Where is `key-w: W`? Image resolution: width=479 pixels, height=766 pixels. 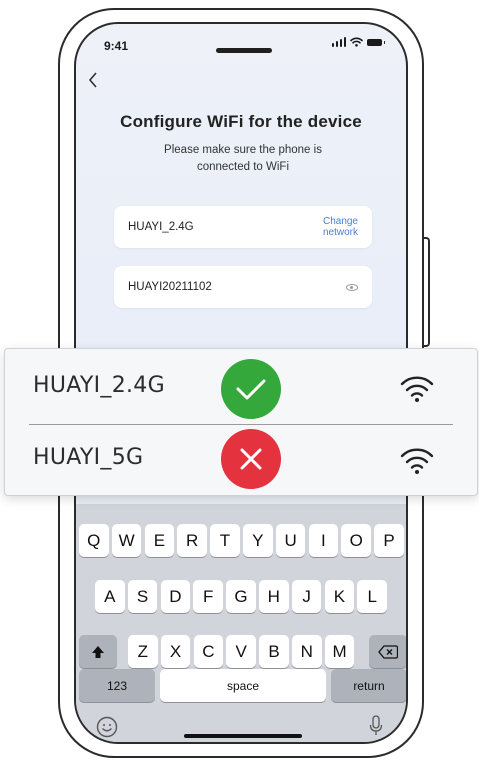 key-w: W is located at coordinates (126, 540).